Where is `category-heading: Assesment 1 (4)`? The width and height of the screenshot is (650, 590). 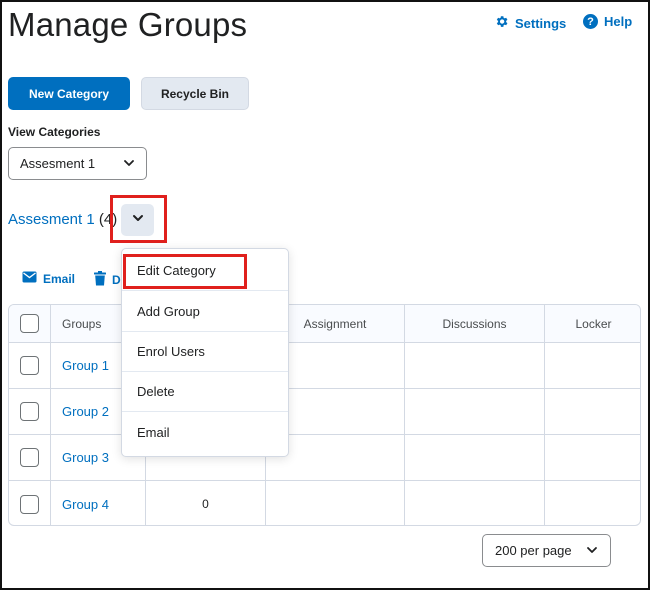 category-heading: Assesment 1 (4) is located at coordinates (62, 219).